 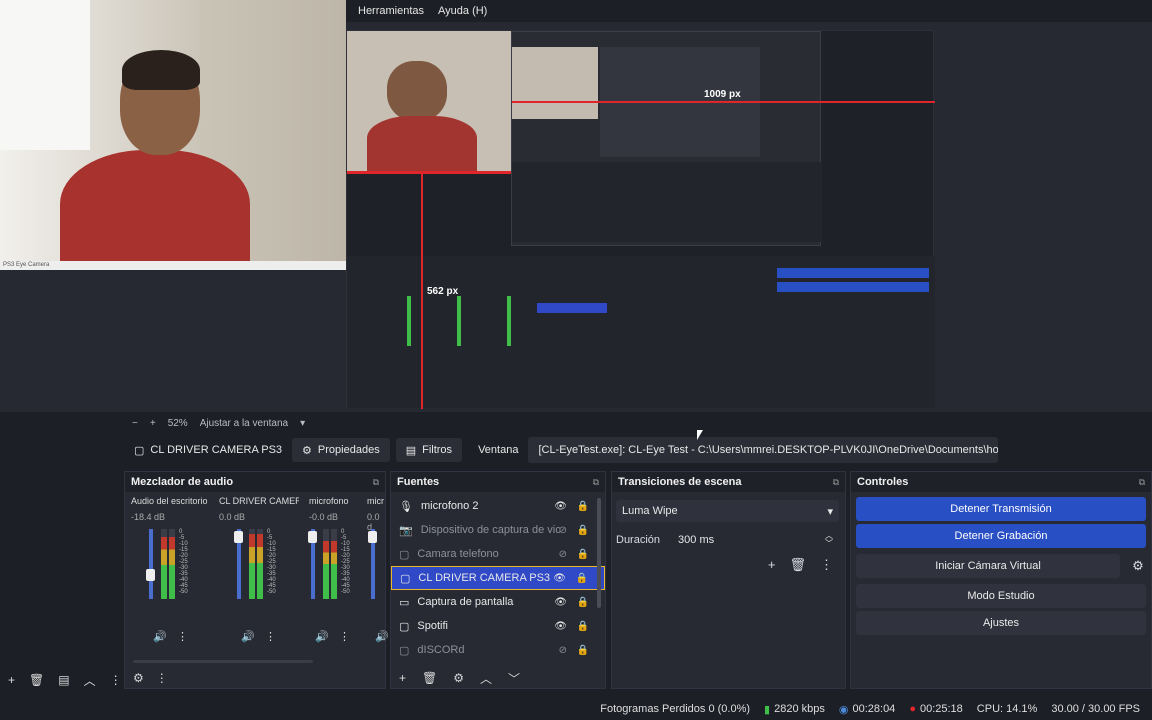 I want to click on menu-herramientas: Herramientas, so click(x=391, y=11).